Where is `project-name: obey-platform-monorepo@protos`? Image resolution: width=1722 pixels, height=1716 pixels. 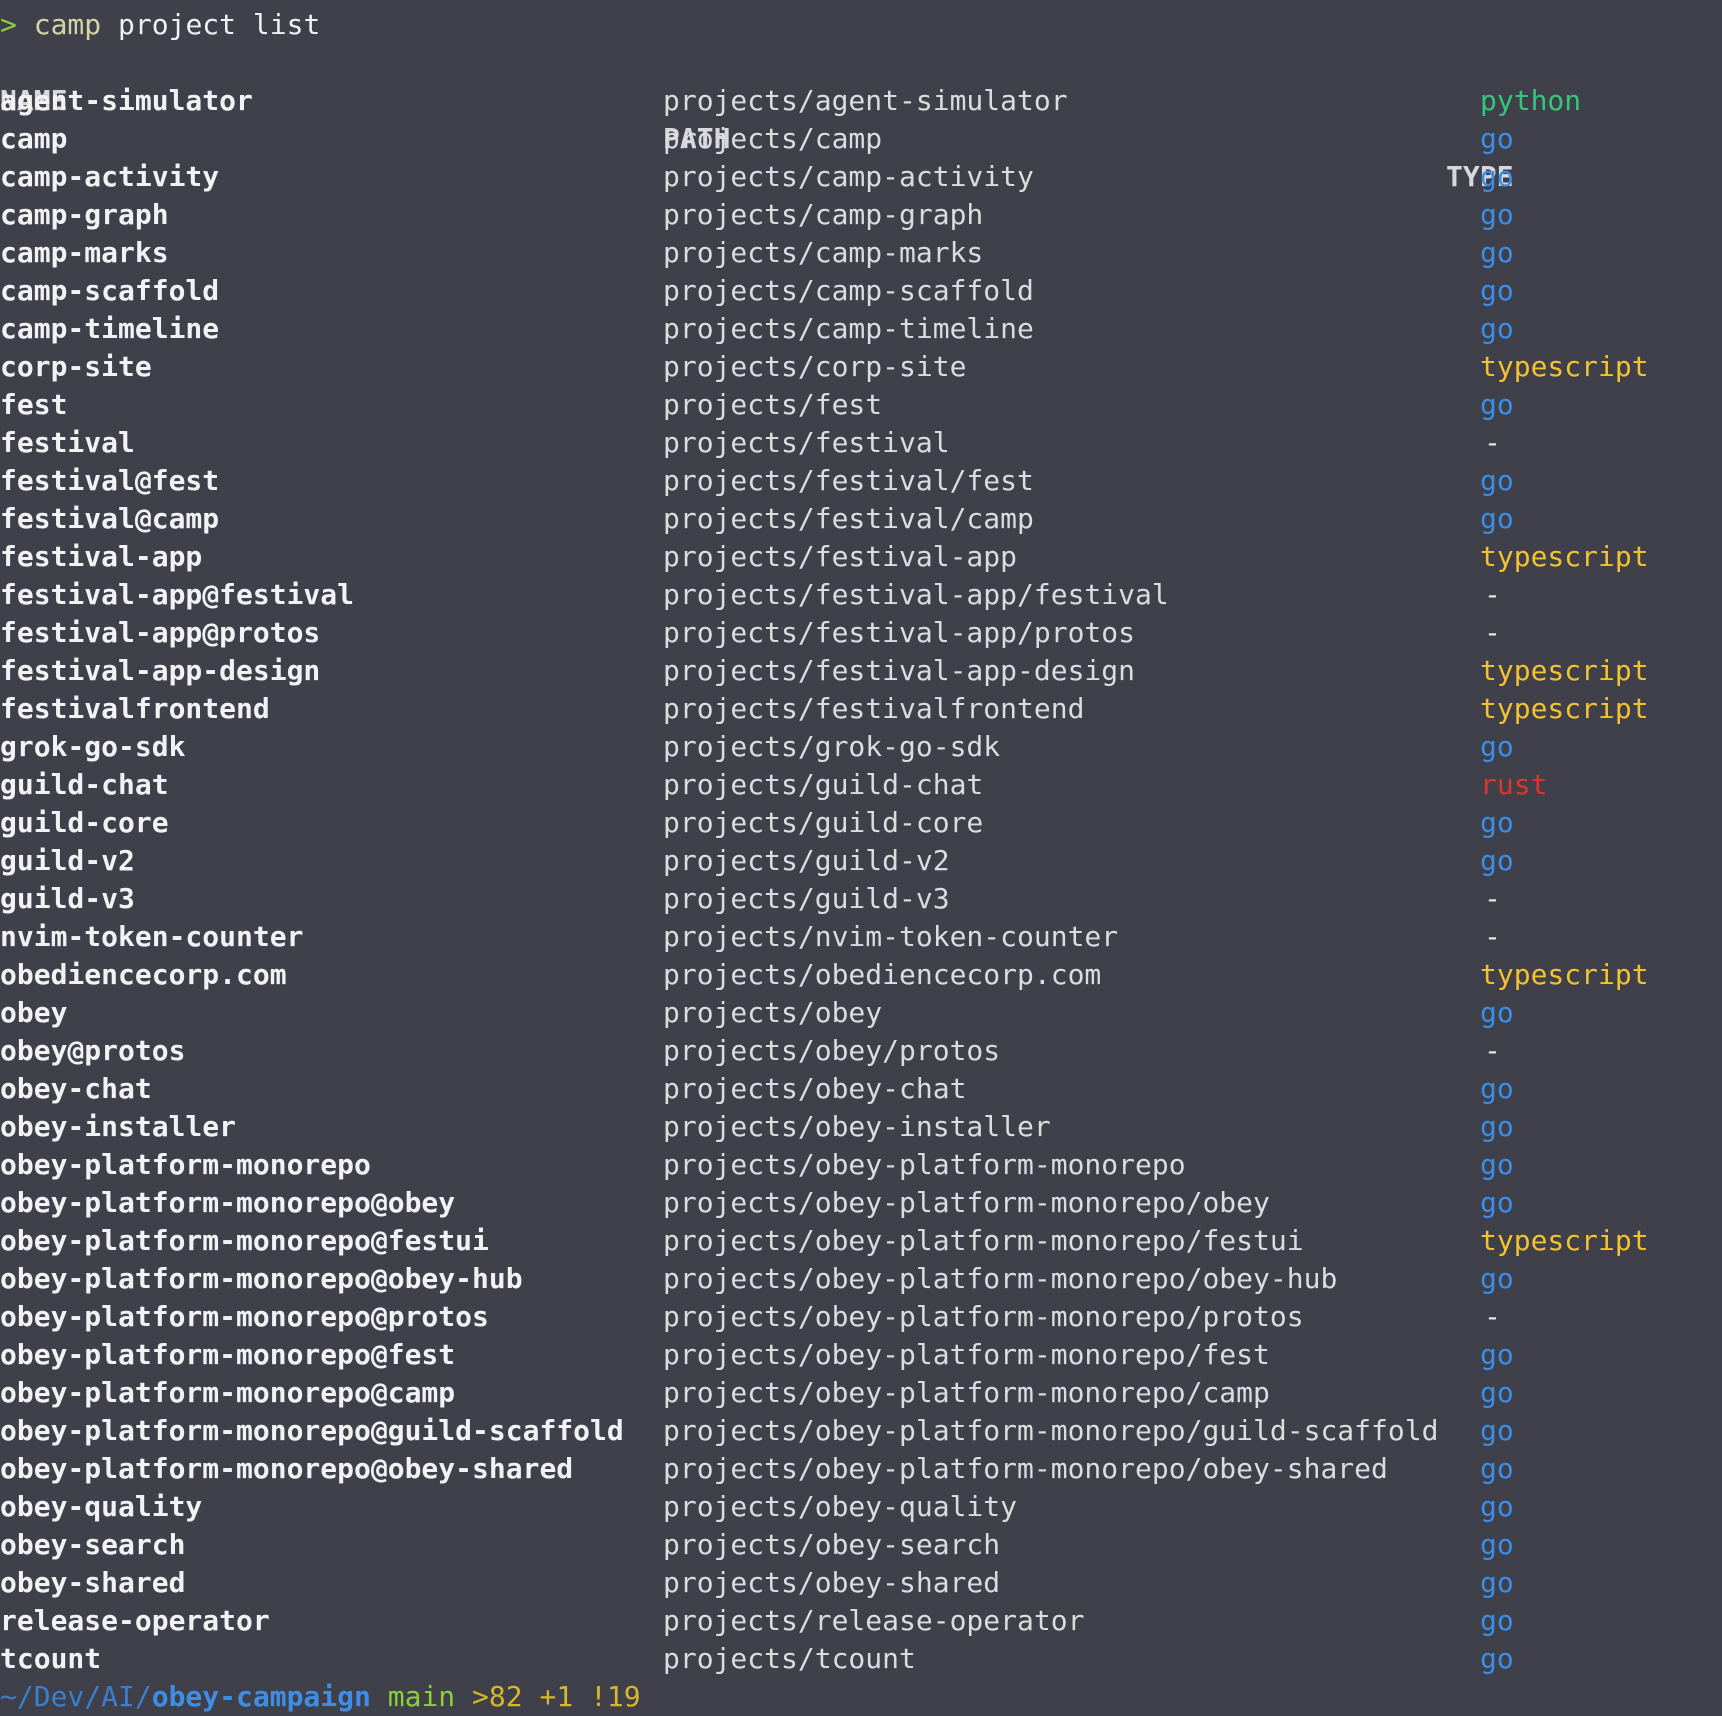
project-name: obey-platform-monorepo@protos is located at coordinates (244, 1316).